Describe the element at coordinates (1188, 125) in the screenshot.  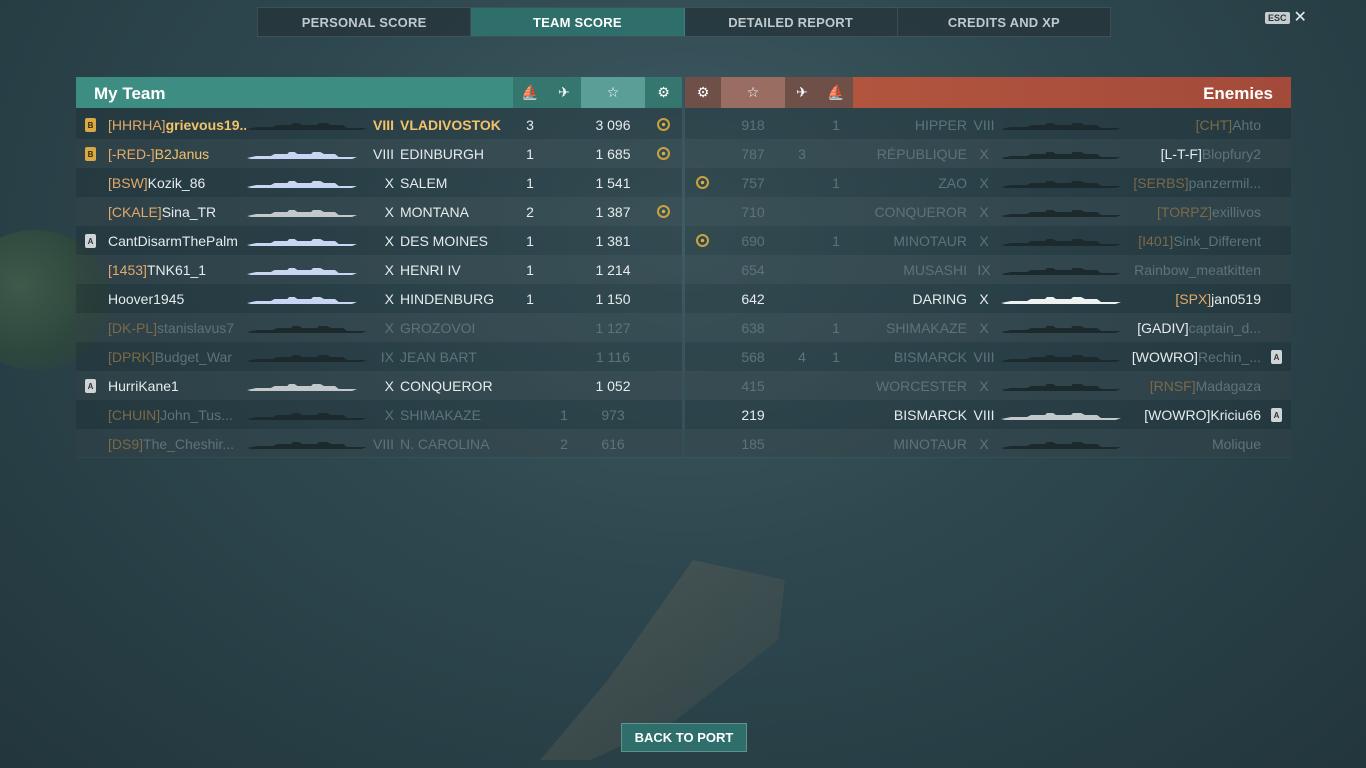
I see `player-name: [CHT]Ahto` at that location.